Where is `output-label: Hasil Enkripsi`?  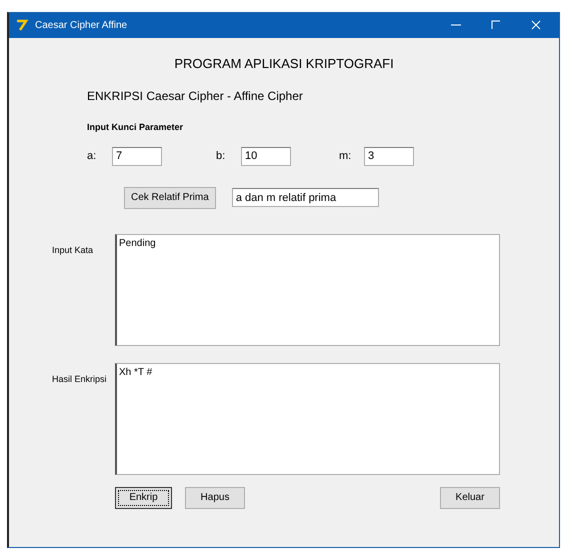 output-label: Hasil Enkripsi is located at coordinates (79, 379).